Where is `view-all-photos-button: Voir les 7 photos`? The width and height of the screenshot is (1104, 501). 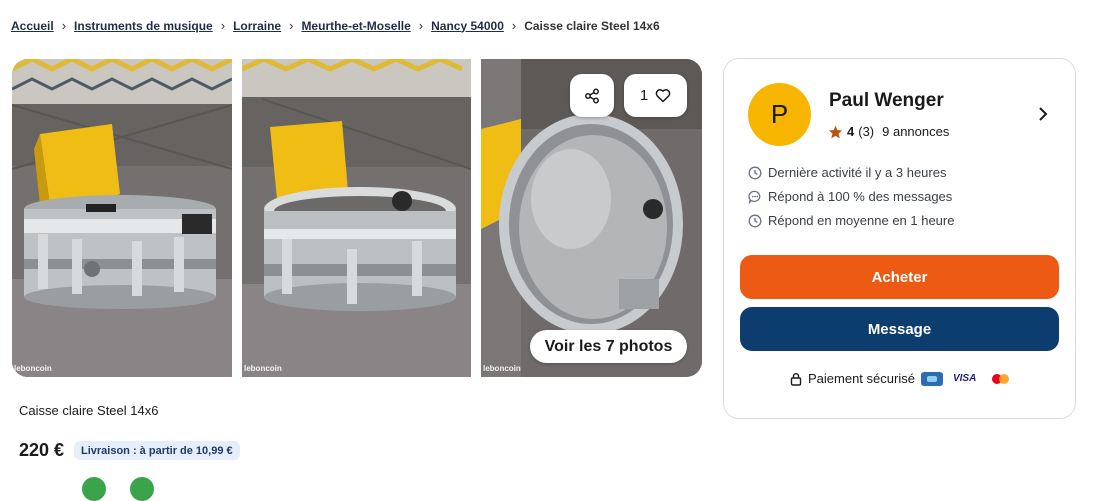 view-all-photos-button: Voir les 7 photos is located at coordinates (608, 346).